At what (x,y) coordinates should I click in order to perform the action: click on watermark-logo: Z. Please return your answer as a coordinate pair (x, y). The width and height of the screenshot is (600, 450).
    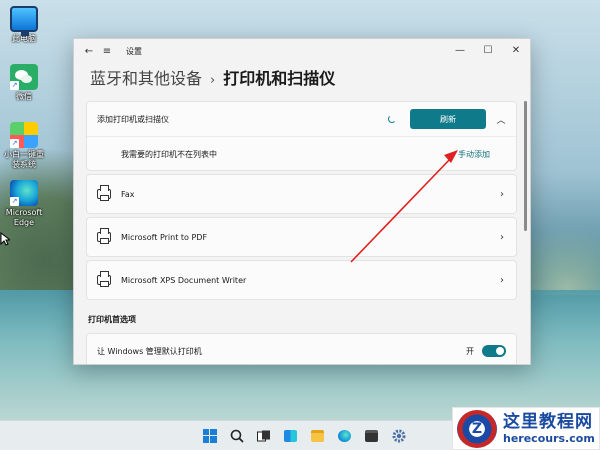
    Looking at the image, I should click on (477, 428).